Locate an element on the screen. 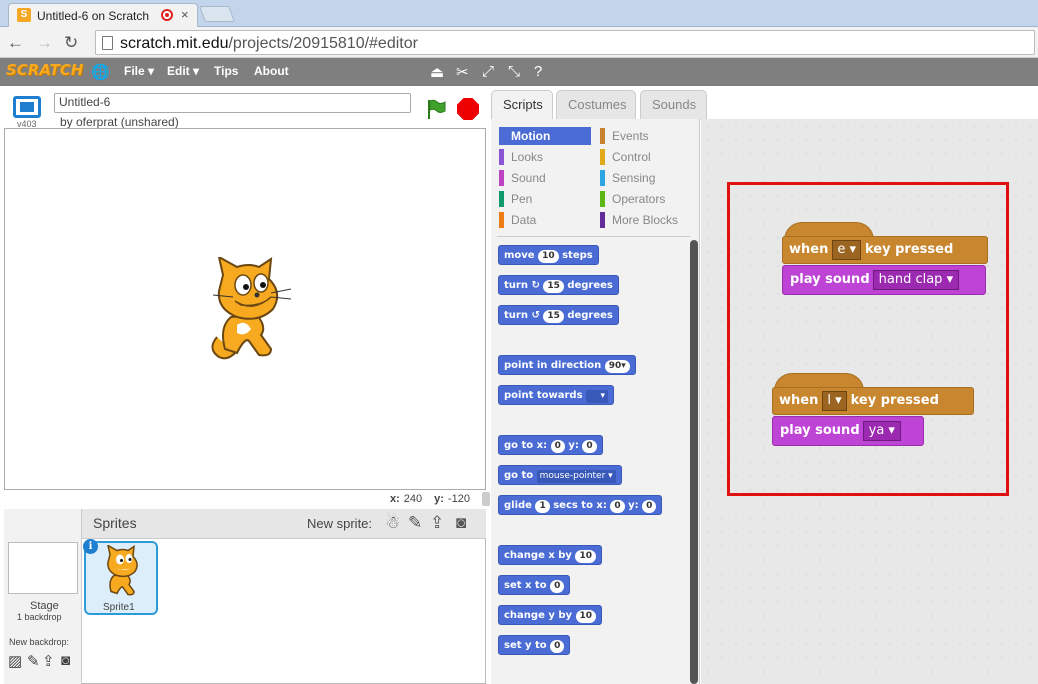 The height and width of the screenshot is (684, 1038). sound-dropdown: ya ▾ is located at coordinates (881, 431).